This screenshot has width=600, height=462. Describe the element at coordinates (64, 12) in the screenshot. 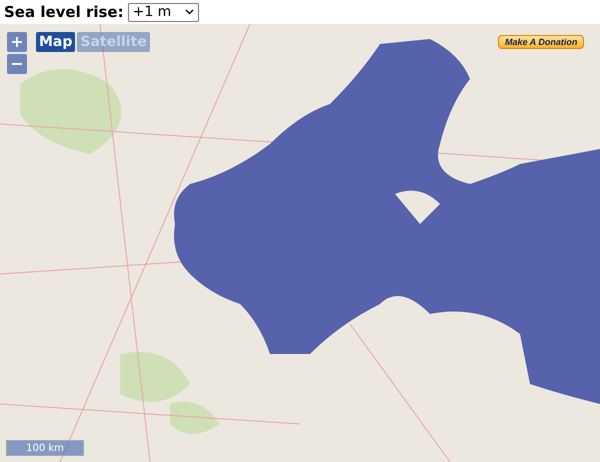

I see `sea-level-label: Sea level rise:` at that location.